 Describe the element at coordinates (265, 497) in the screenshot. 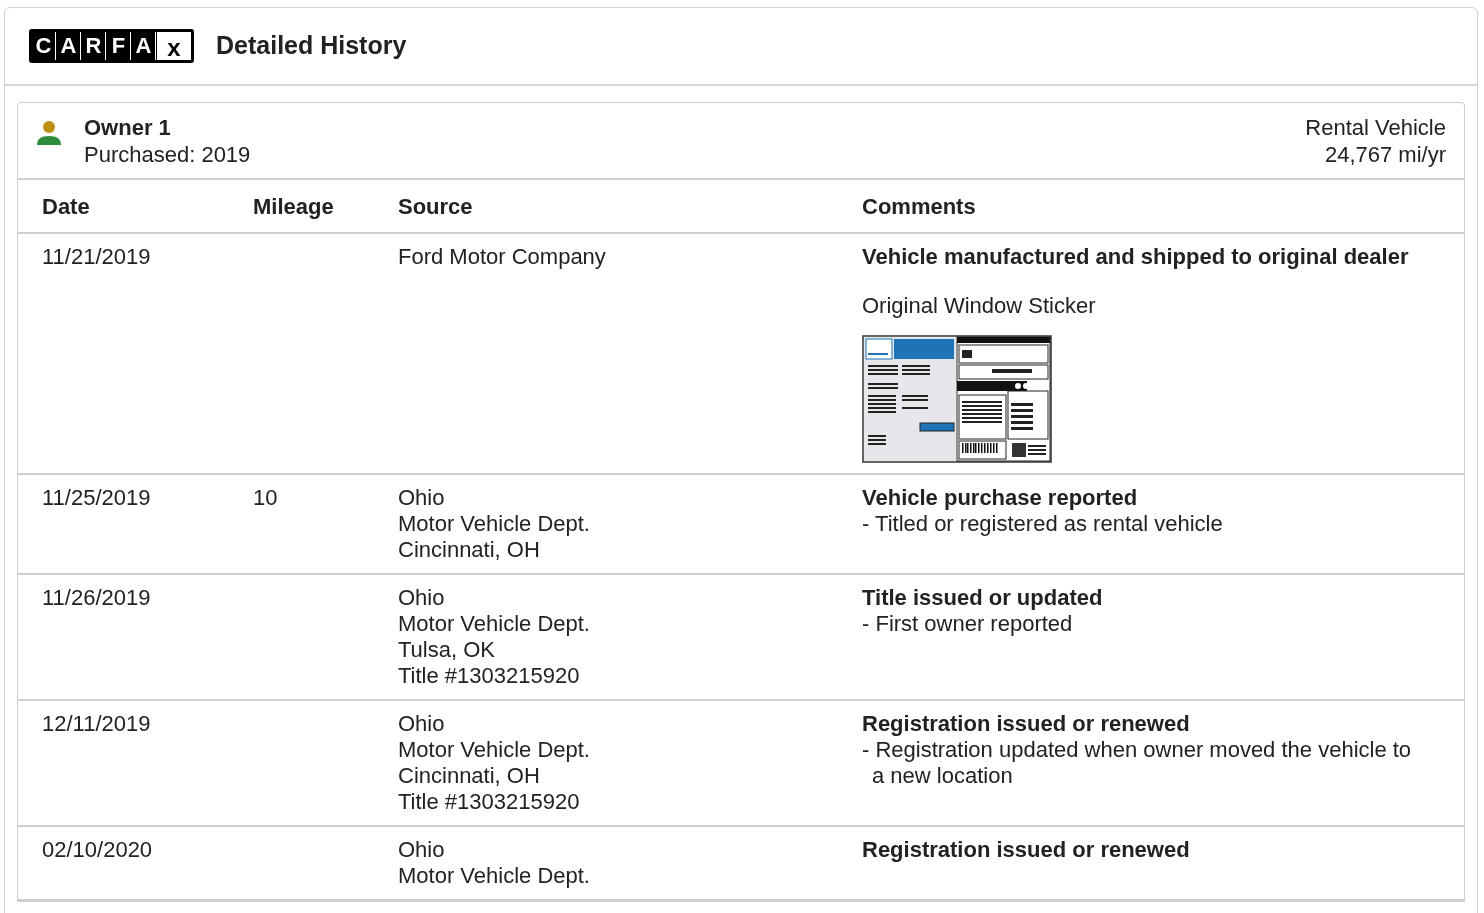

I see `mileage-cell: 10` at that location.